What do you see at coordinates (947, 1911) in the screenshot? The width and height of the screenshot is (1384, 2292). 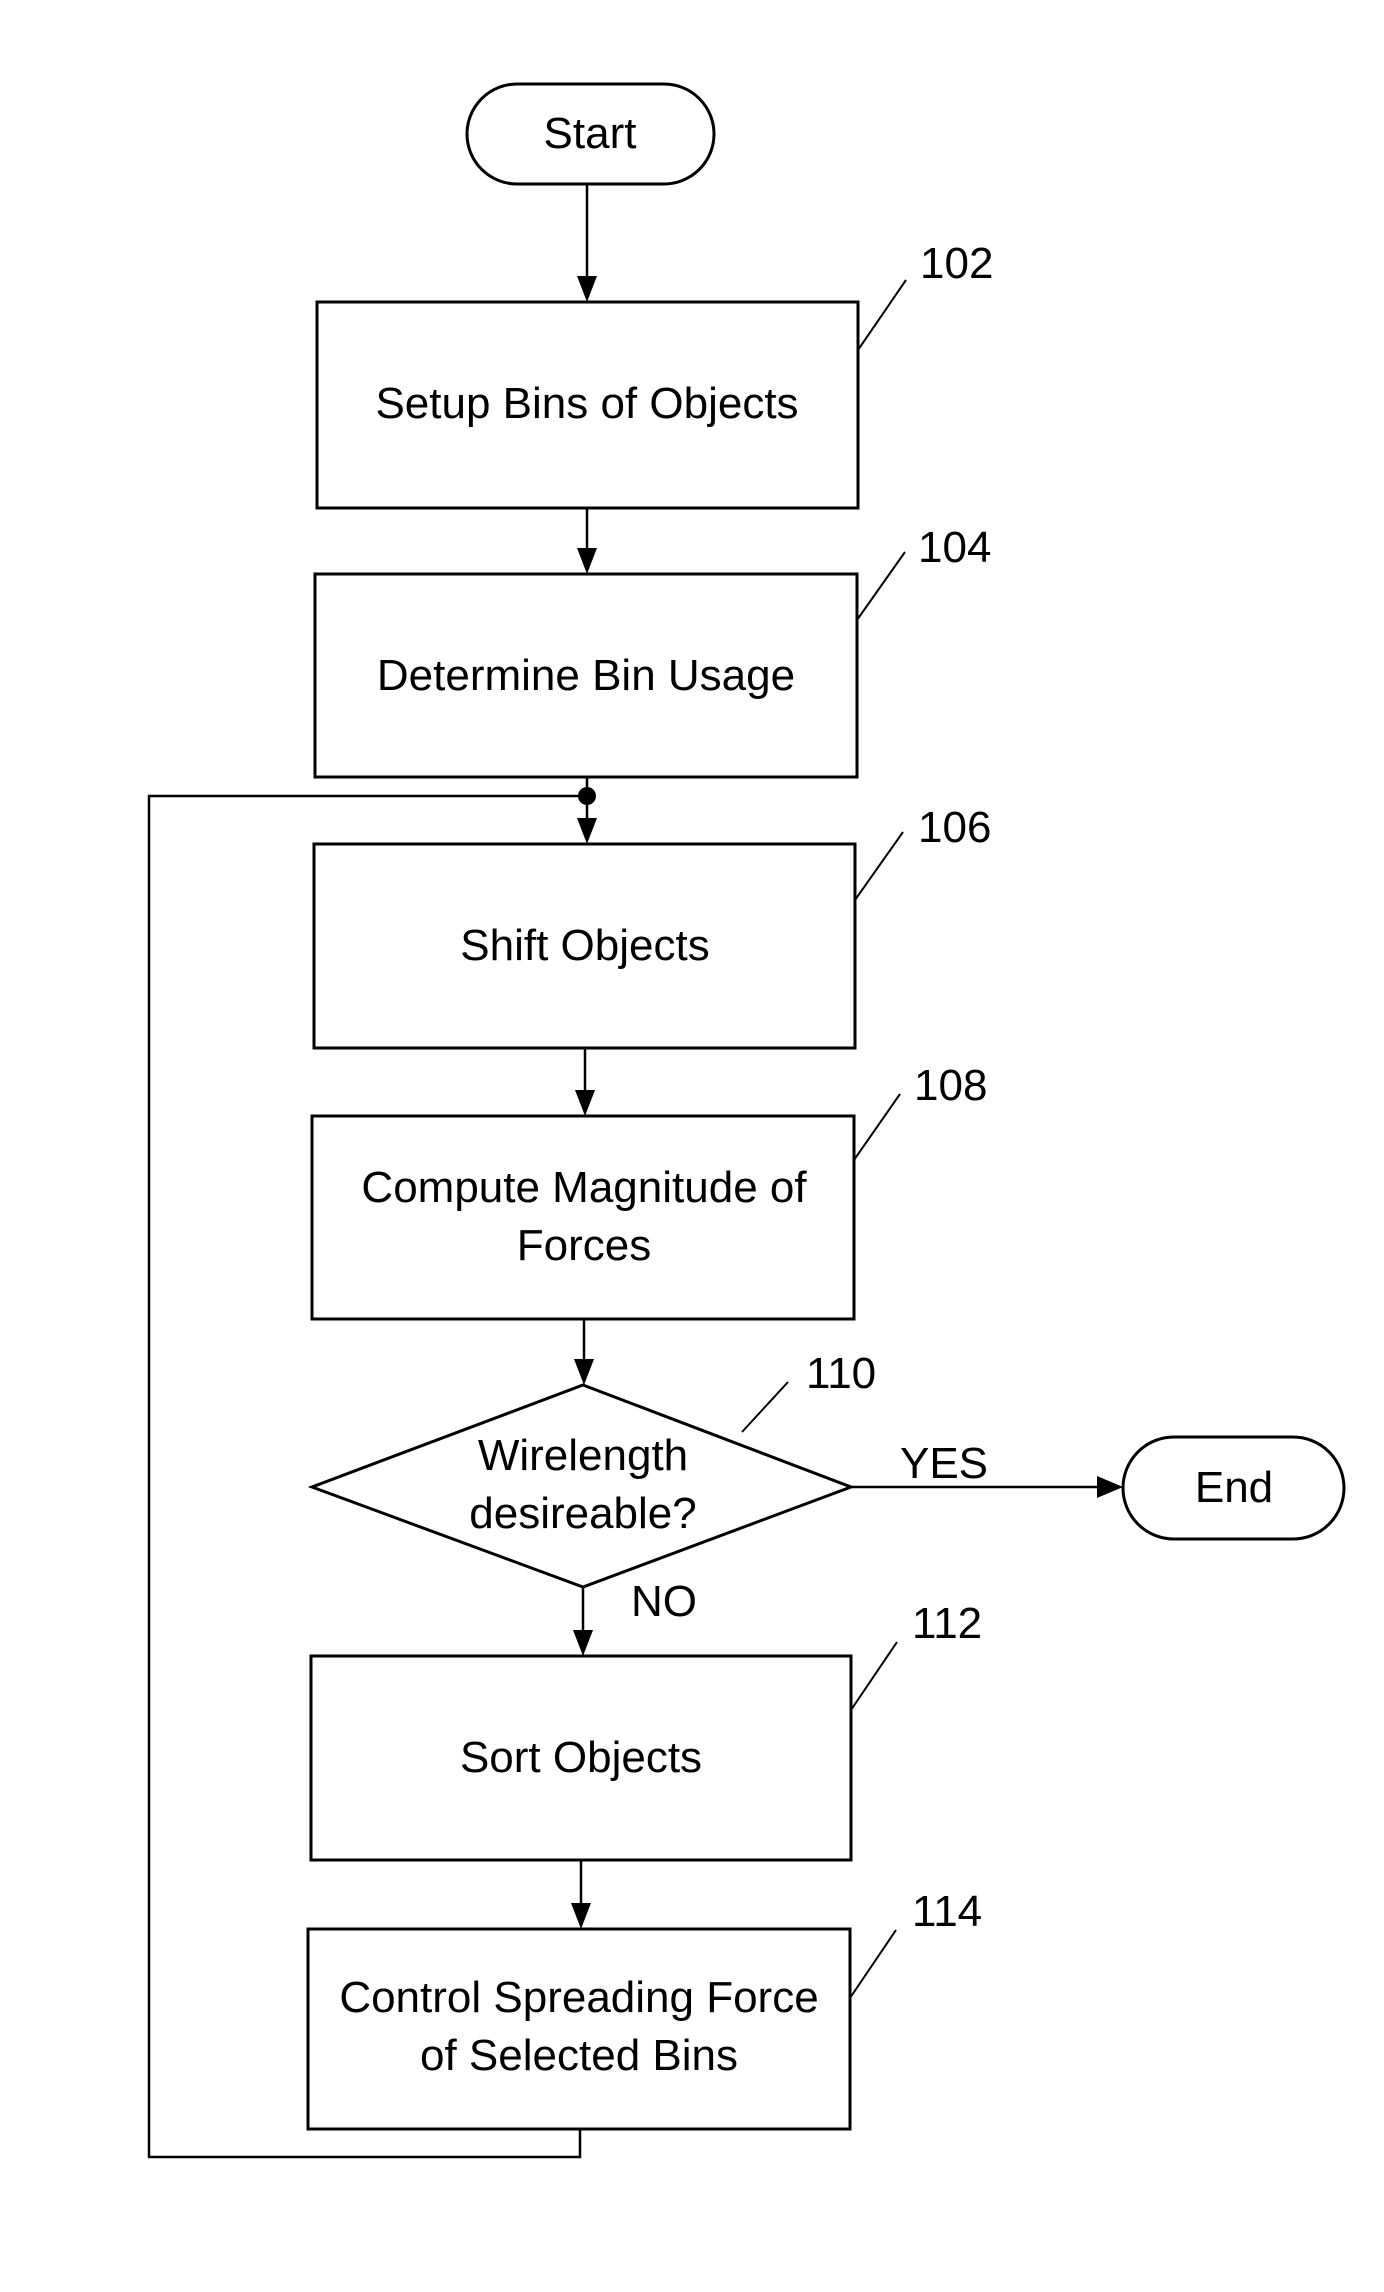 I see `step-114-ref-number: 114` at bounding box center [947, 1911].